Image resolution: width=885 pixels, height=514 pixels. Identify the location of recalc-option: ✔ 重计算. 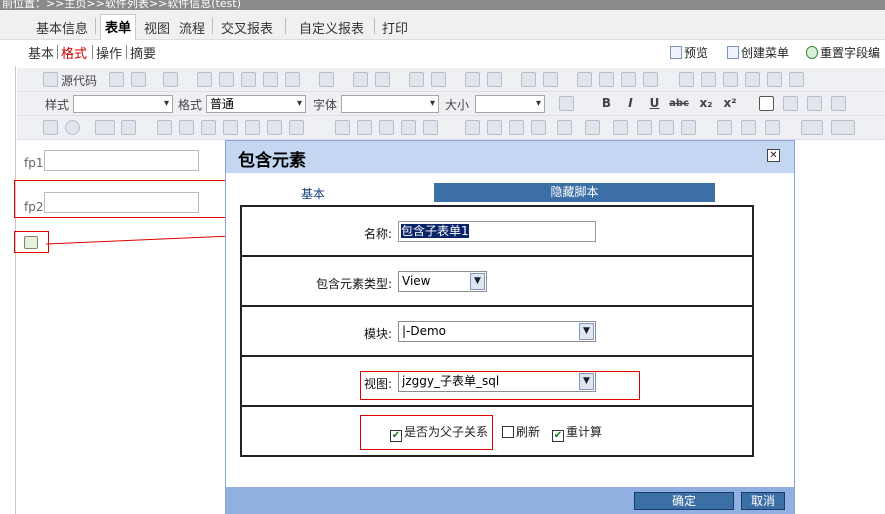
(577, 432).